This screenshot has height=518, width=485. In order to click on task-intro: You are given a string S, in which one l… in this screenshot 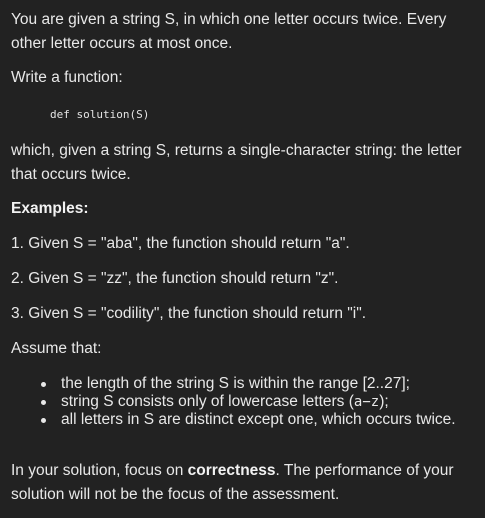, I will do `click(229, 31)`.